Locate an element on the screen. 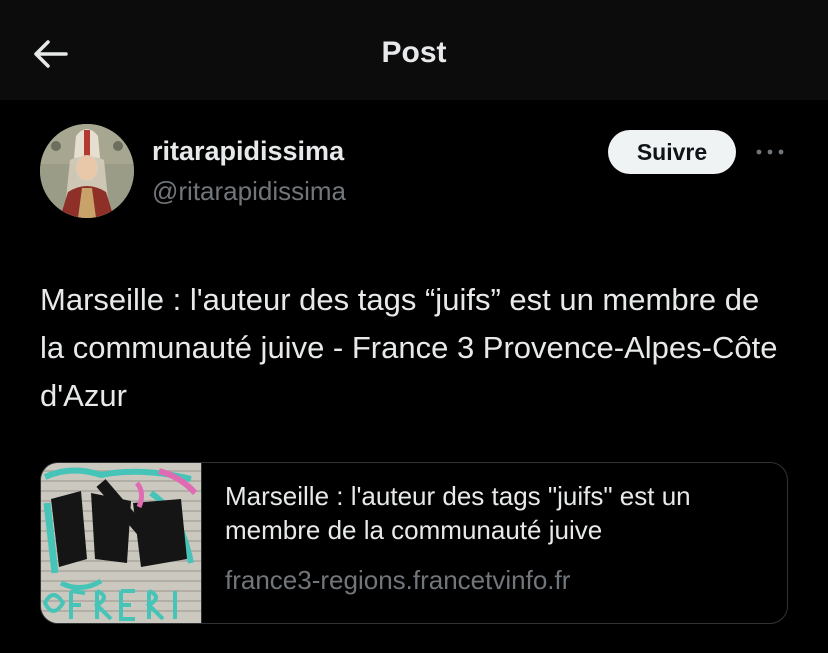 The image size is (828, 653). link-thumbnail is located at coordinates (121, 543).